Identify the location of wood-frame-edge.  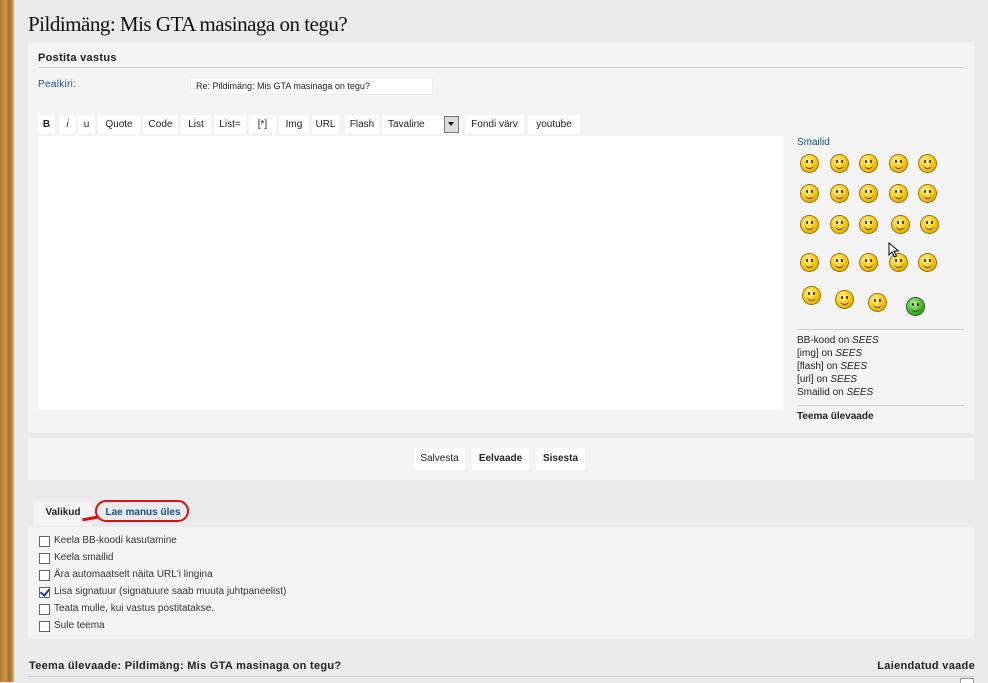
(7, 341).